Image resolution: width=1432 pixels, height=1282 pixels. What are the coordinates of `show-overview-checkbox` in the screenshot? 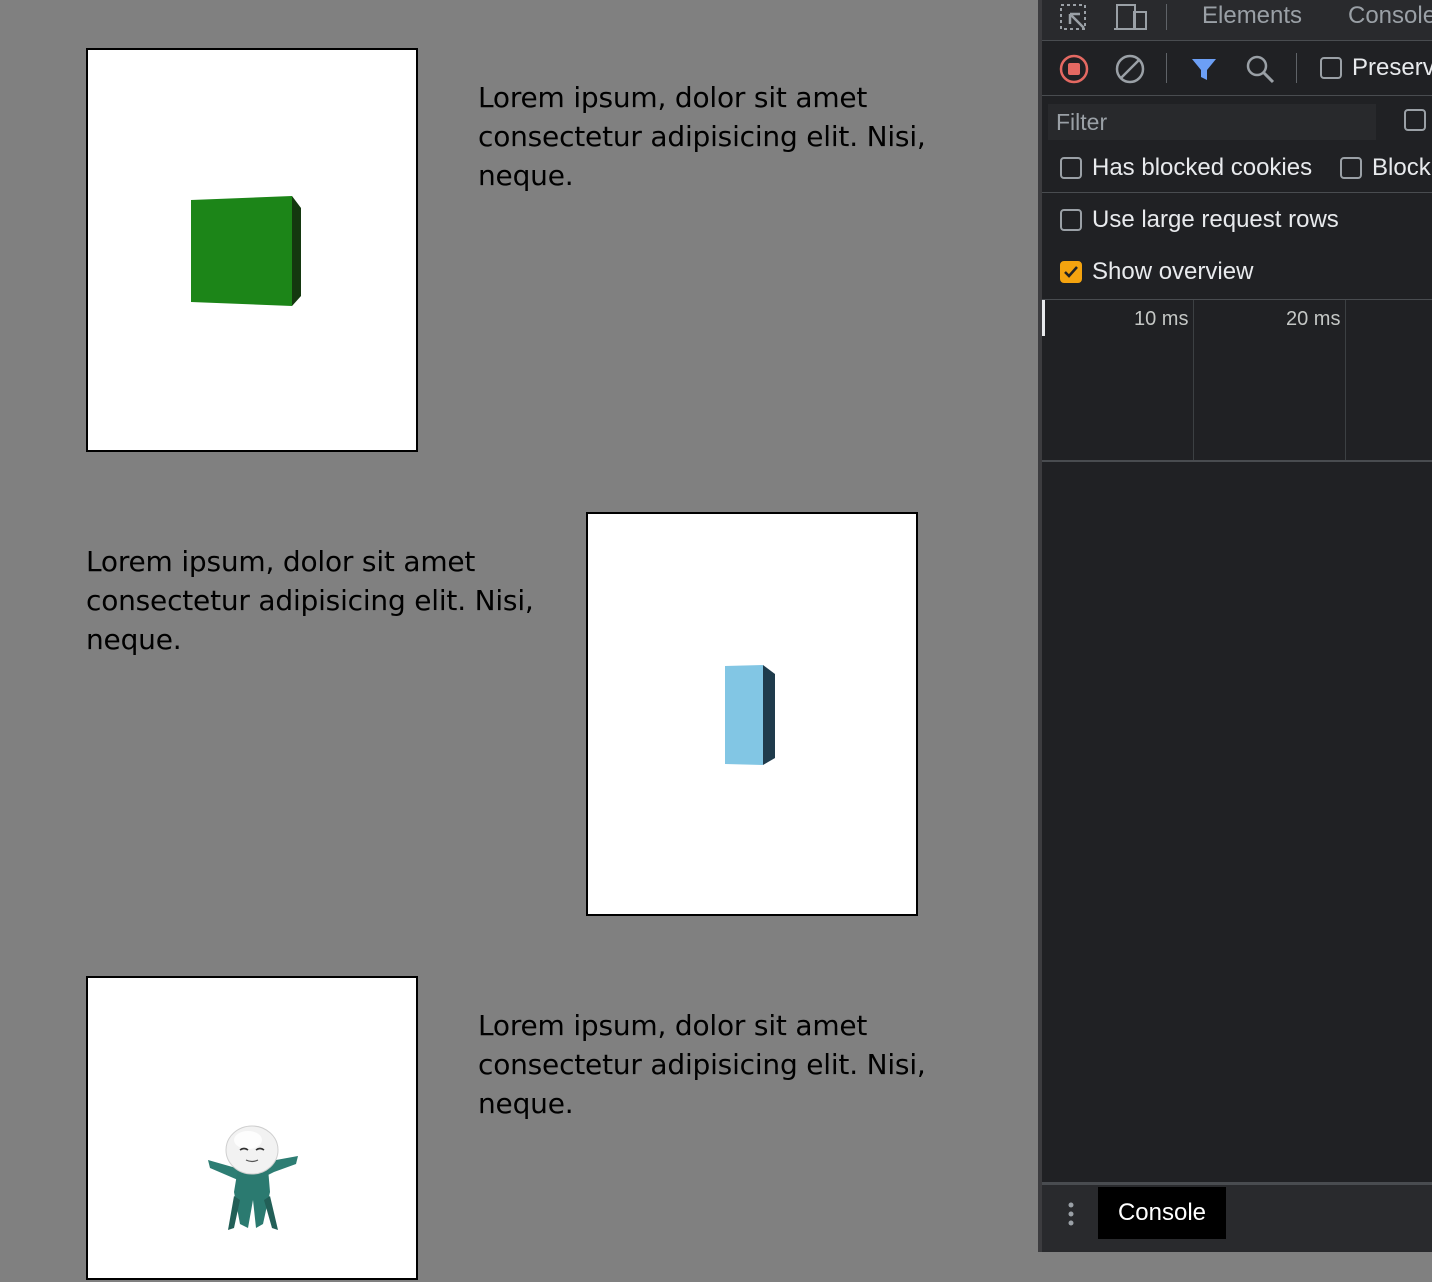 It's located at (1071, 272).